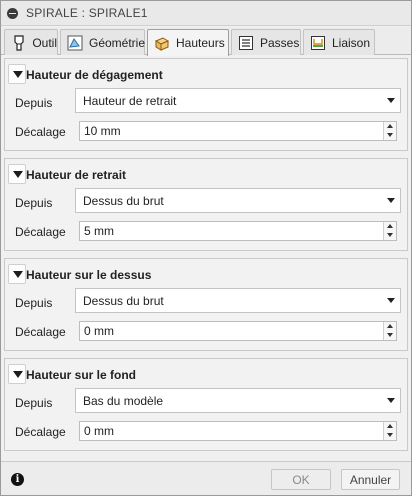 Image resolution: width=412 pixels, height=496 pixels. Describe the element at coordinates (206, 13) in the screenshot. I see `title-bar: SPIRALE : SPIRALE1` at that location.